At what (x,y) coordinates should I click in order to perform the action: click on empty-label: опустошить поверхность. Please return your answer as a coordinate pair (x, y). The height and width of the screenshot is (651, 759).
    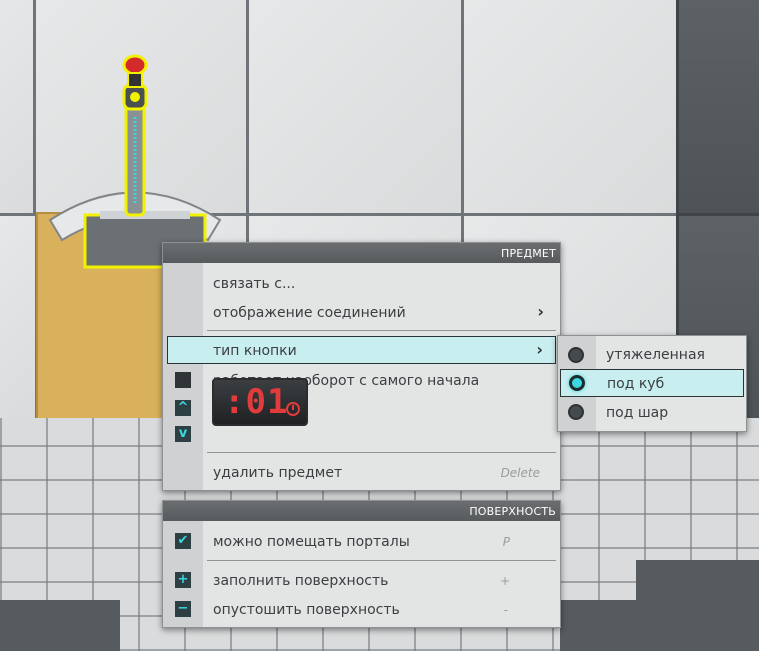
    Looking at the image, I should click on (306, 610).